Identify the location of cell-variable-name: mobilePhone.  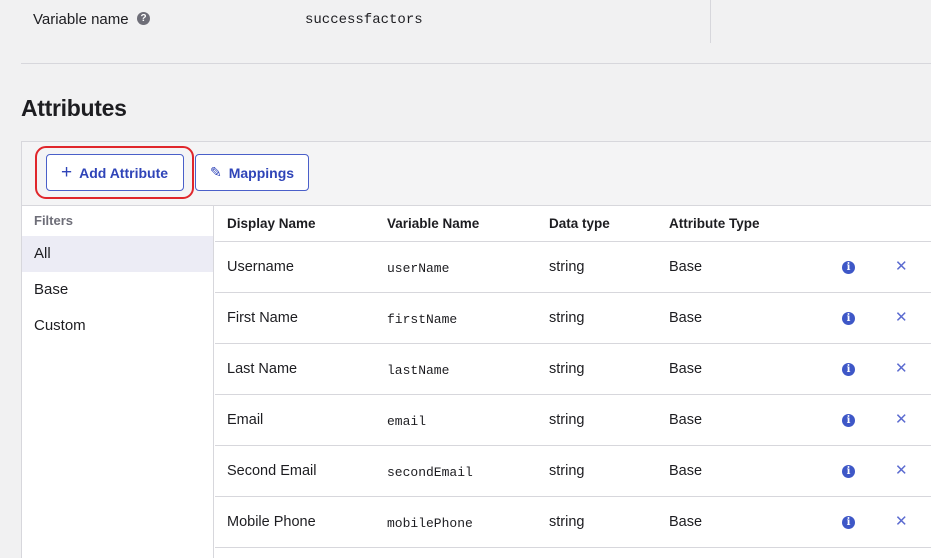
(430, 523).